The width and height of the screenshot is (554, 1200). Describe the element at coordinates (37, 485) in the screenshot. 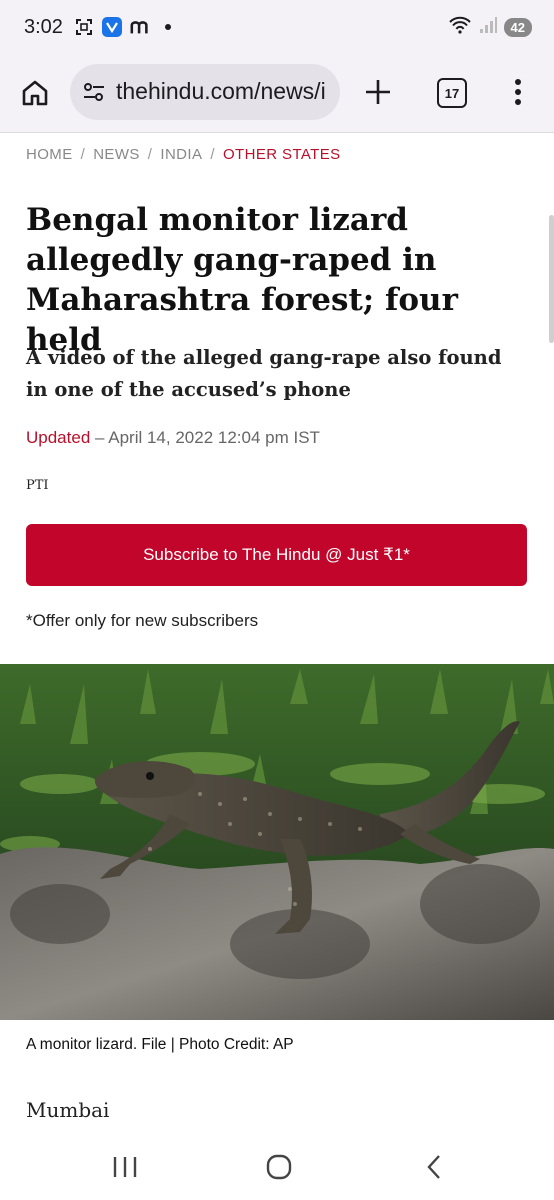

I see `article-author: PTI` at that location.